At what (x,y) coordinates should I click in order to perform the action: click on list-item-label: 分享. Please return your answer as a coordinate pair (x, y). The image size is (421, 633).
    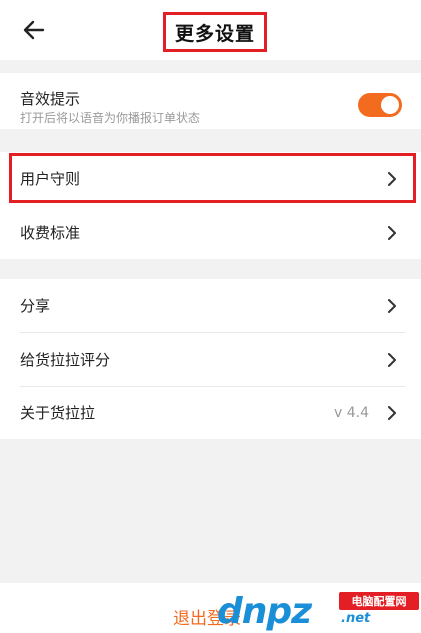
    Looking at the image, I should click on (35, 306).